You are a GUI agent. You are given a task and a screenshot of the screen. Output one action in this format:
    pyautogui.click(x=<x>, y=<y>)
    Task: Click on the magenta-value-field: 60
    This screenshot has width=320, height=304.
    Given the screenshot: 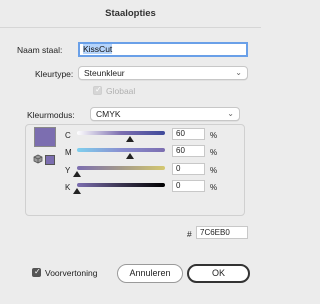 What is the action you would take?
    pyautogui.click(x=188, y=151)
    